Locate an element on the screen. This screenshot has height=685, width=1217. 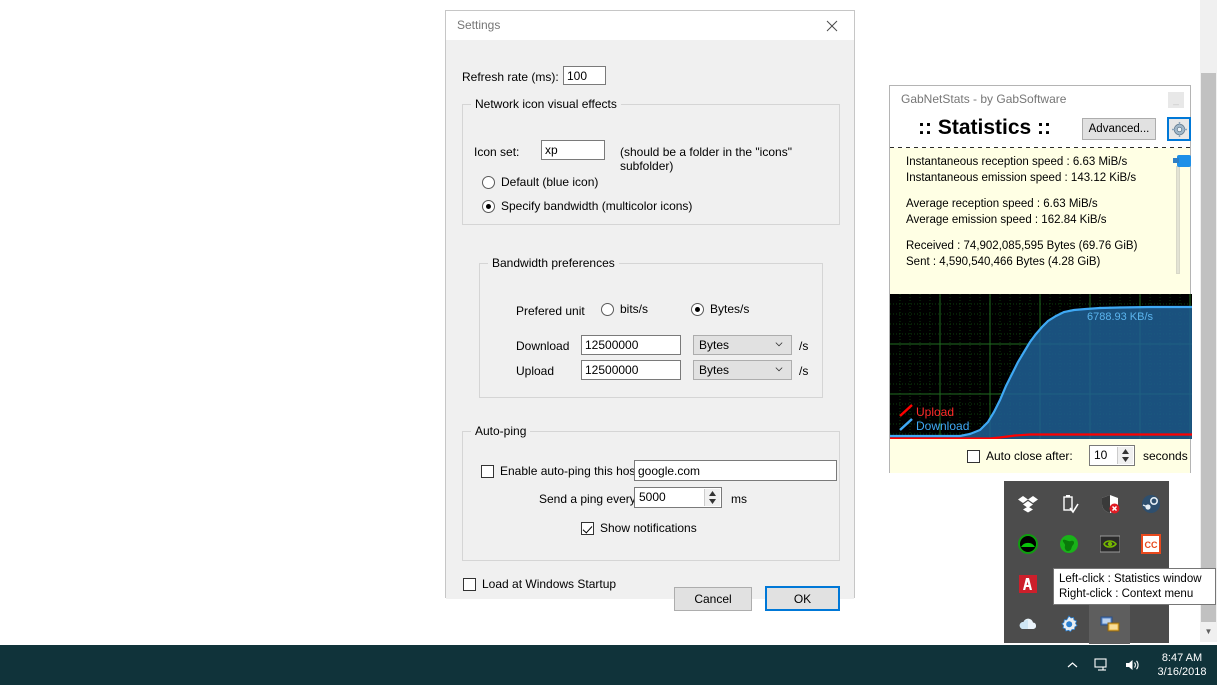
scrollbar-down-button: ▼ is located at coordinates (1208, 632).